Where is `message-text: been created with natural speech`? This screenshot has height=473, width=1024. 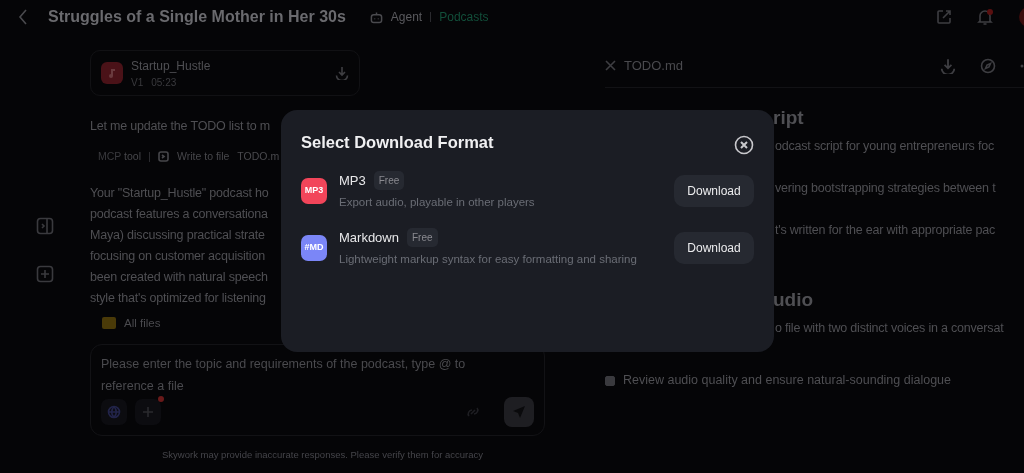
message-text: been created with natural speech is located at coordinates (179, 277).